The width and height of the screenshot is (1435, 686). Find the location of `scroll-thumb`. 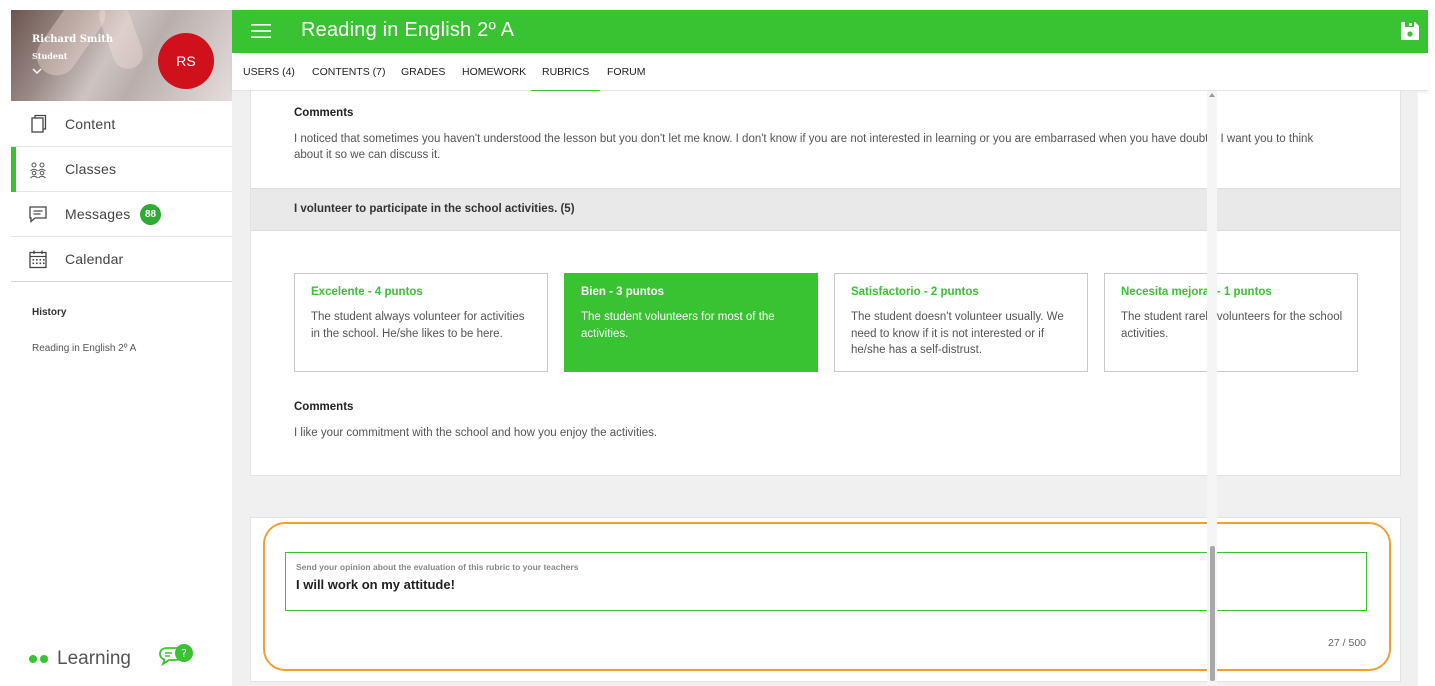

scroll-thumb is located at coordinates (1212, 613).